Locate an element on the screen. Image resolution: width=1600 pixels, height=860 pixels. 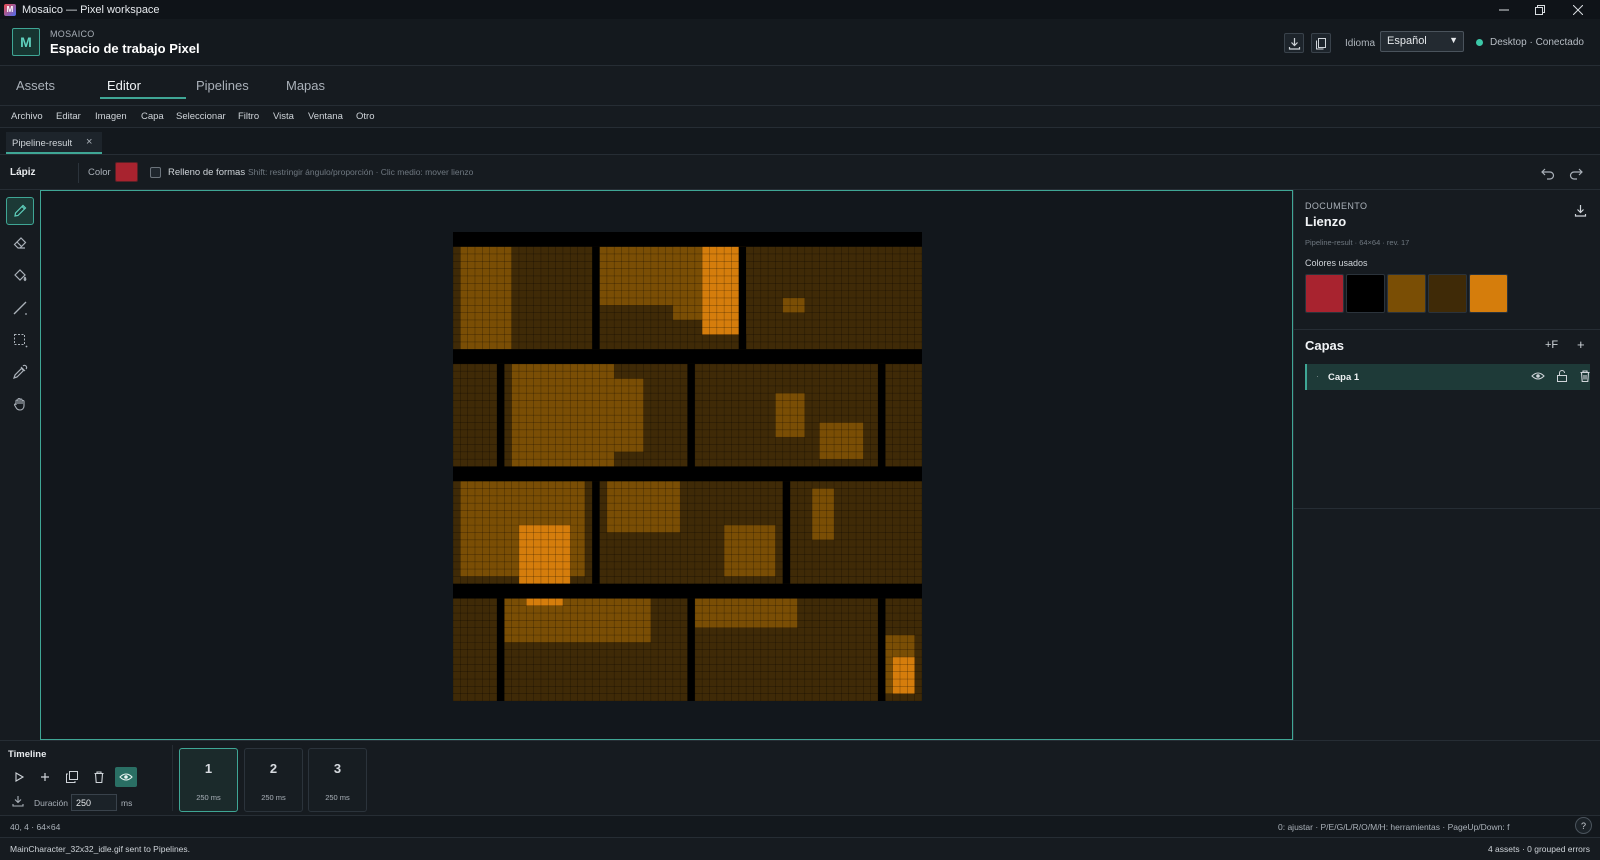
undo-icon is located at coordinates (1548, 174).